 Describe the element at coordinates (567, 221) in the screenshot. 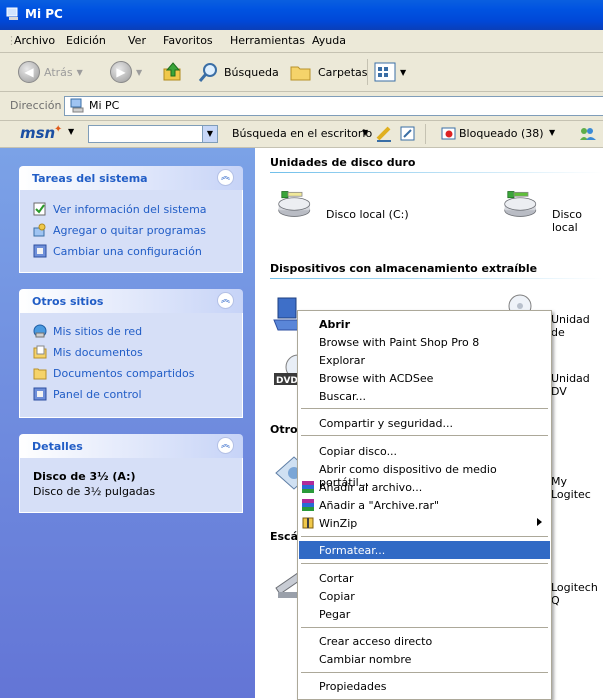

I see `drive-local-2-label: Disco local` at that location.